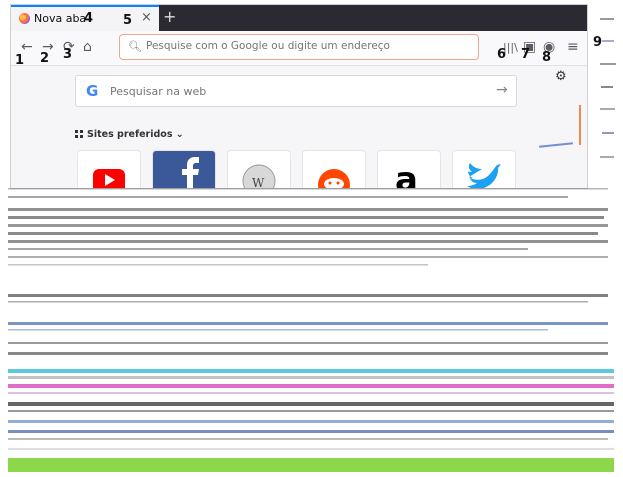  What do you see at coordinates (306, 46) in the screenshot?
I see `url-input` at bounding box center [306, 46].